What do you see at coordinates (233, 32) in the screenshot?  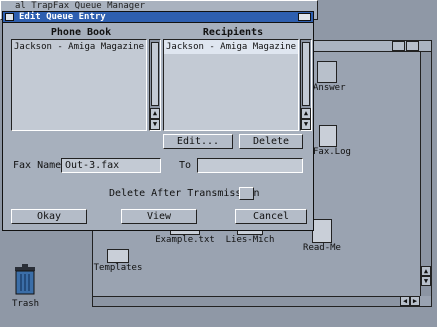 I see `recipients-header: Recipients` at bounding box center [233, 32].